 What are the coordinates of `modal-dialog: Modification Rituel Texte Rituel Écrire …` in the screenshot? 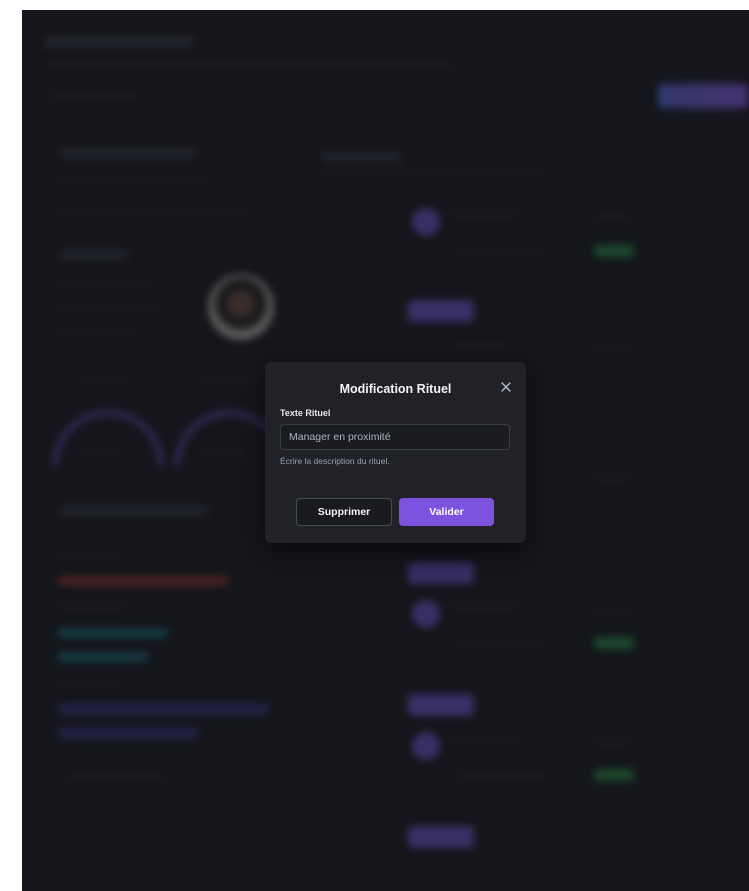 It's located at (395, 452).